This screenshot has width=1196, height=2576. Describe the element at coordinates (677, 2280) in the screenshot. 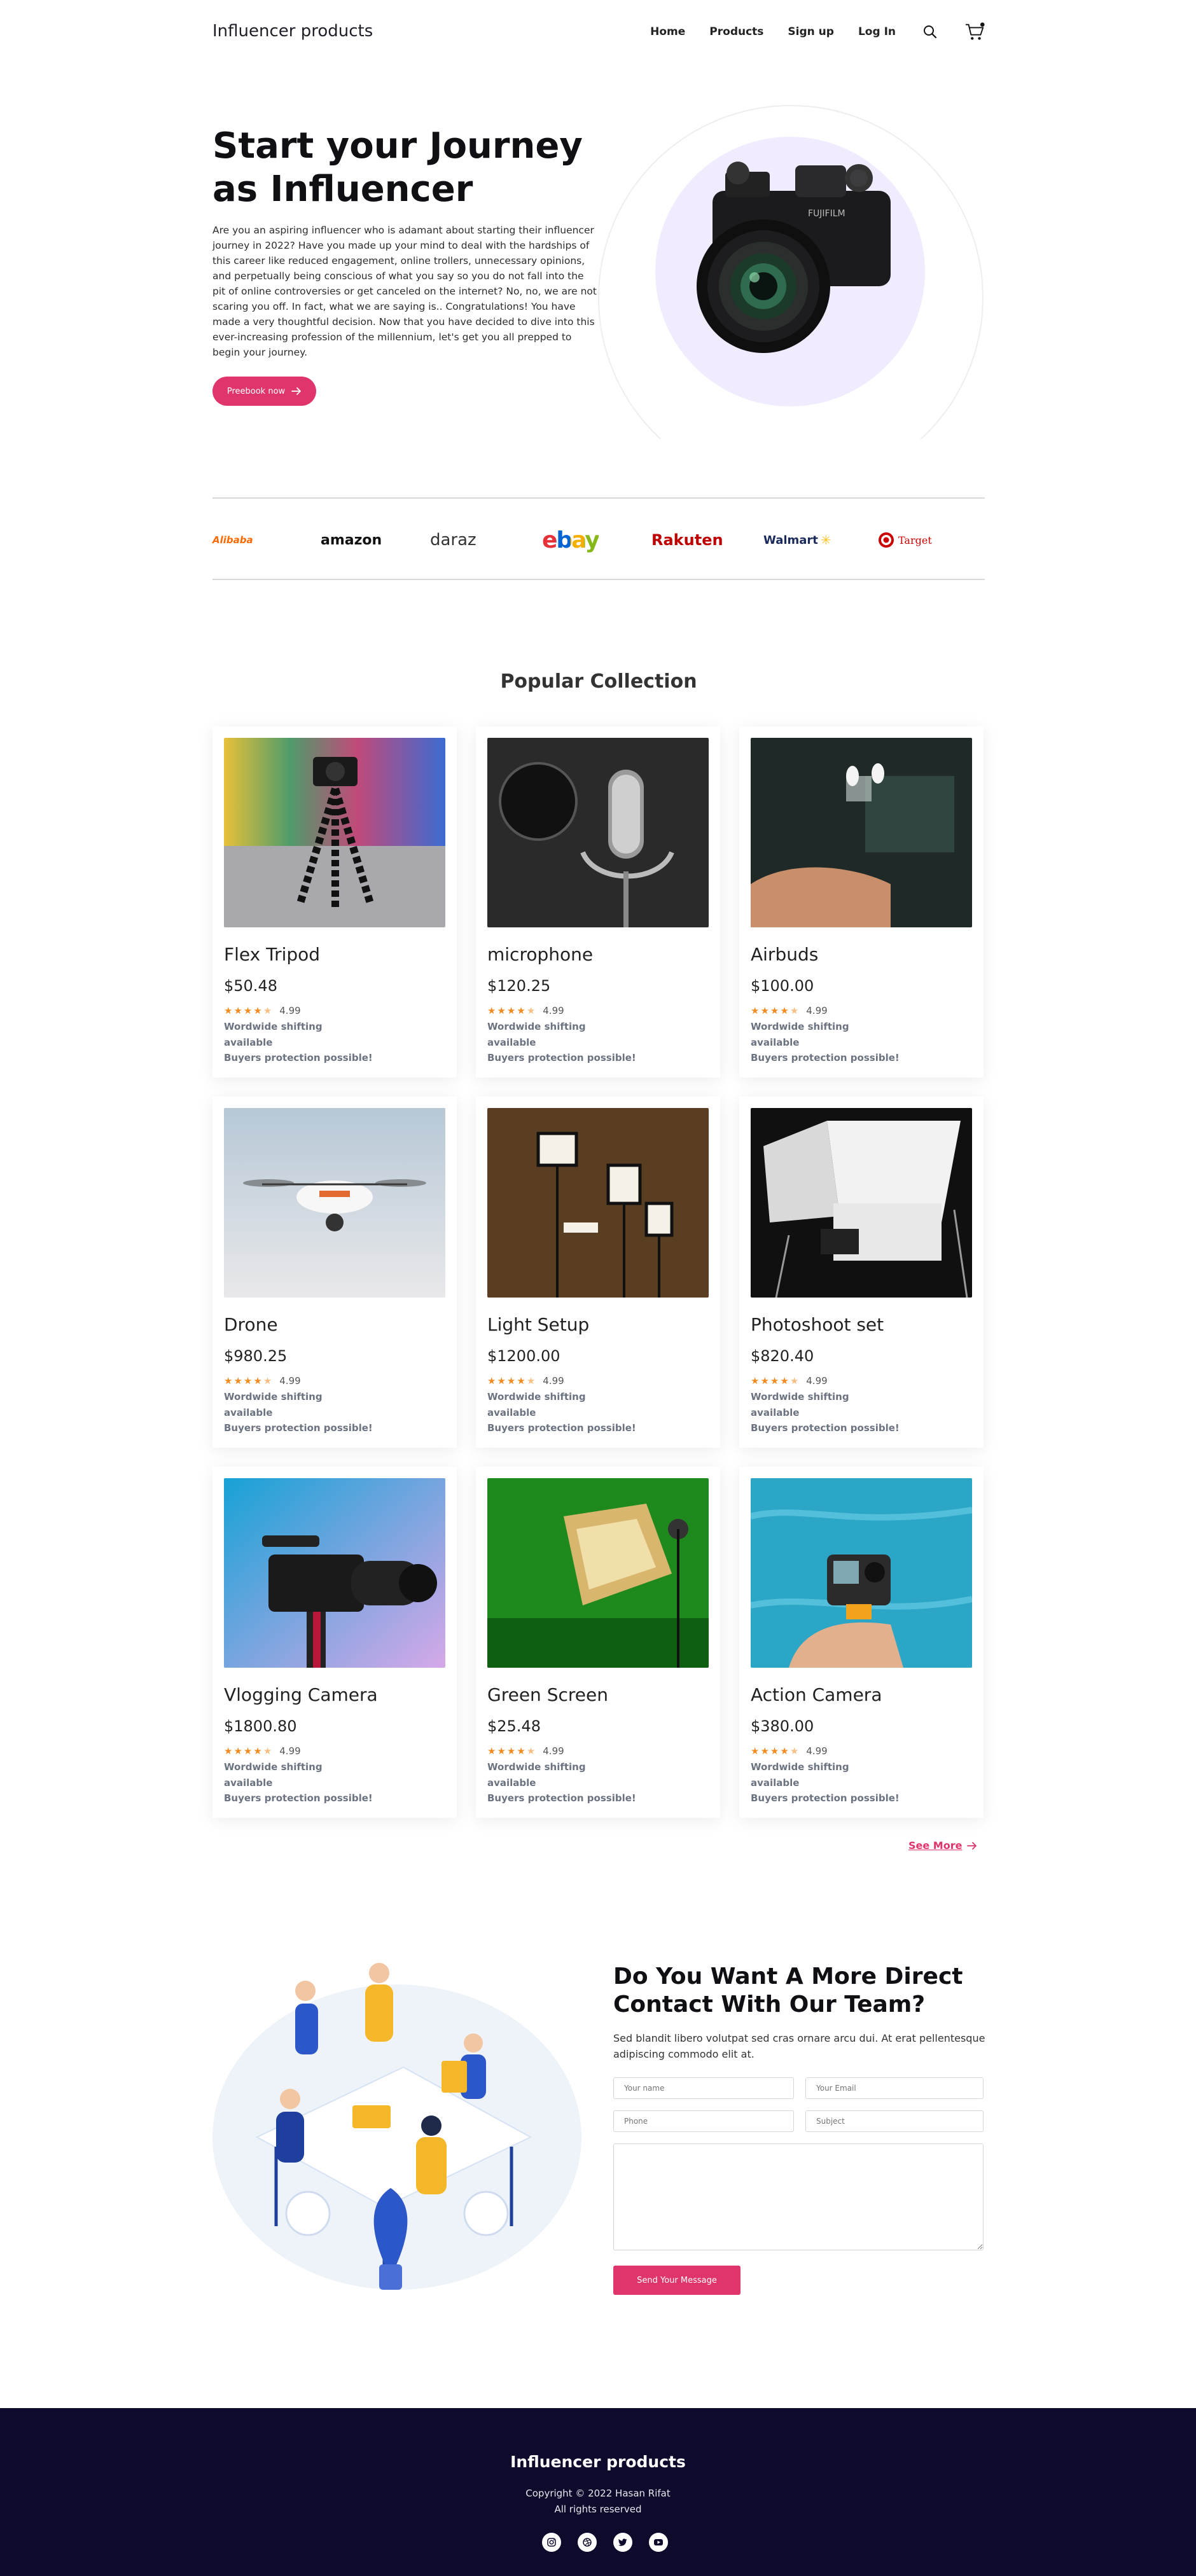

I see `send-message-button: Send Your Message` at that location.